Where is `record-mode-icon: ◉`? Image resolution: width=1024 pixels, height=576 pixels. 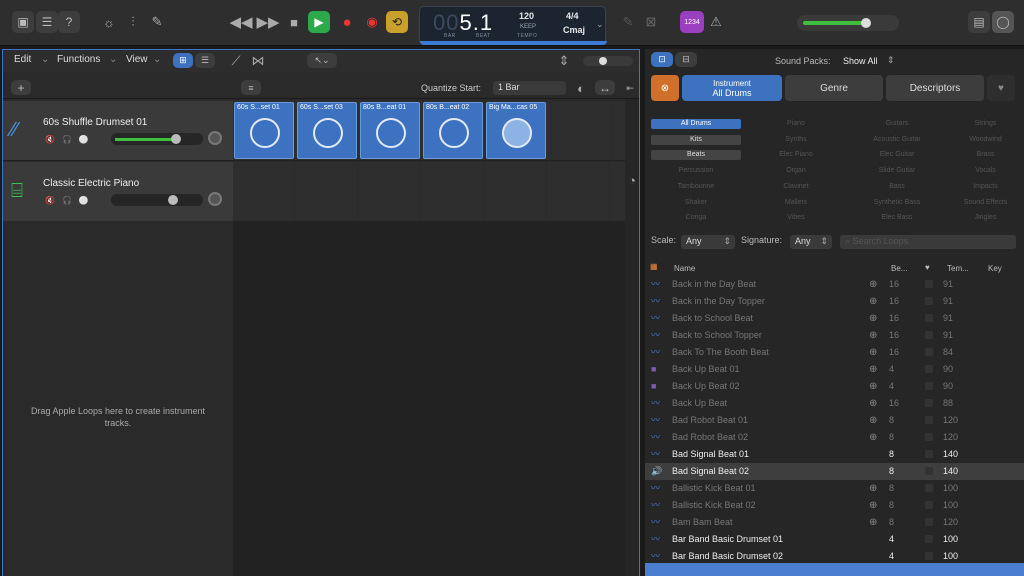
record-mode-icon: ◉ is located at coordinates (372, 22).